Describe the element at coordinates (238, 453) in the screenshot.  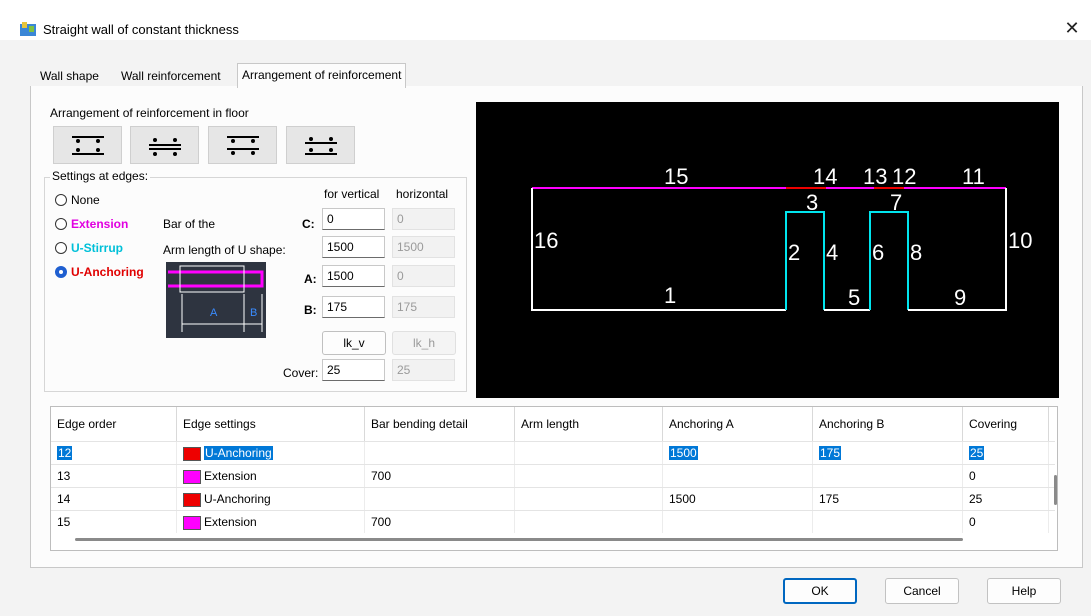
I see `edge-setting-cell: U-Anchoring` at that location.